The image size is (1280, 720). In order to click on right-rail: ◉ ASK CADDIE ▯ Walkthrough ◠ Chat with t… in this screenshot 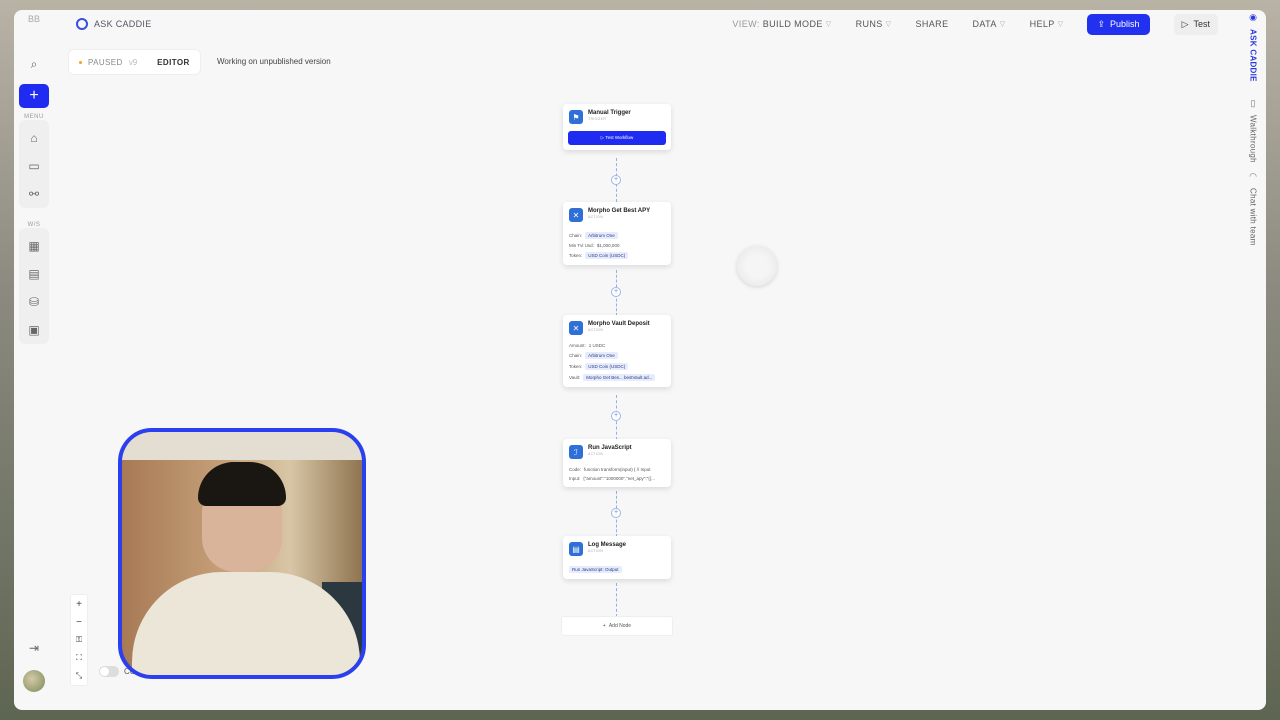, I will do `click(1253, 360)`.